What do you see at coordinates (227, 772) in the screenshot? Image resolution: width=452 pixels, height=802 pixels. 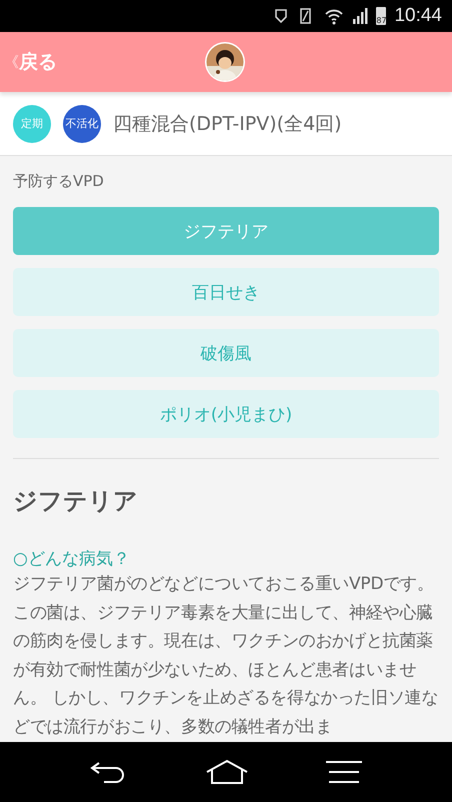 I see `home-icon` at bounding box center [227, 772].